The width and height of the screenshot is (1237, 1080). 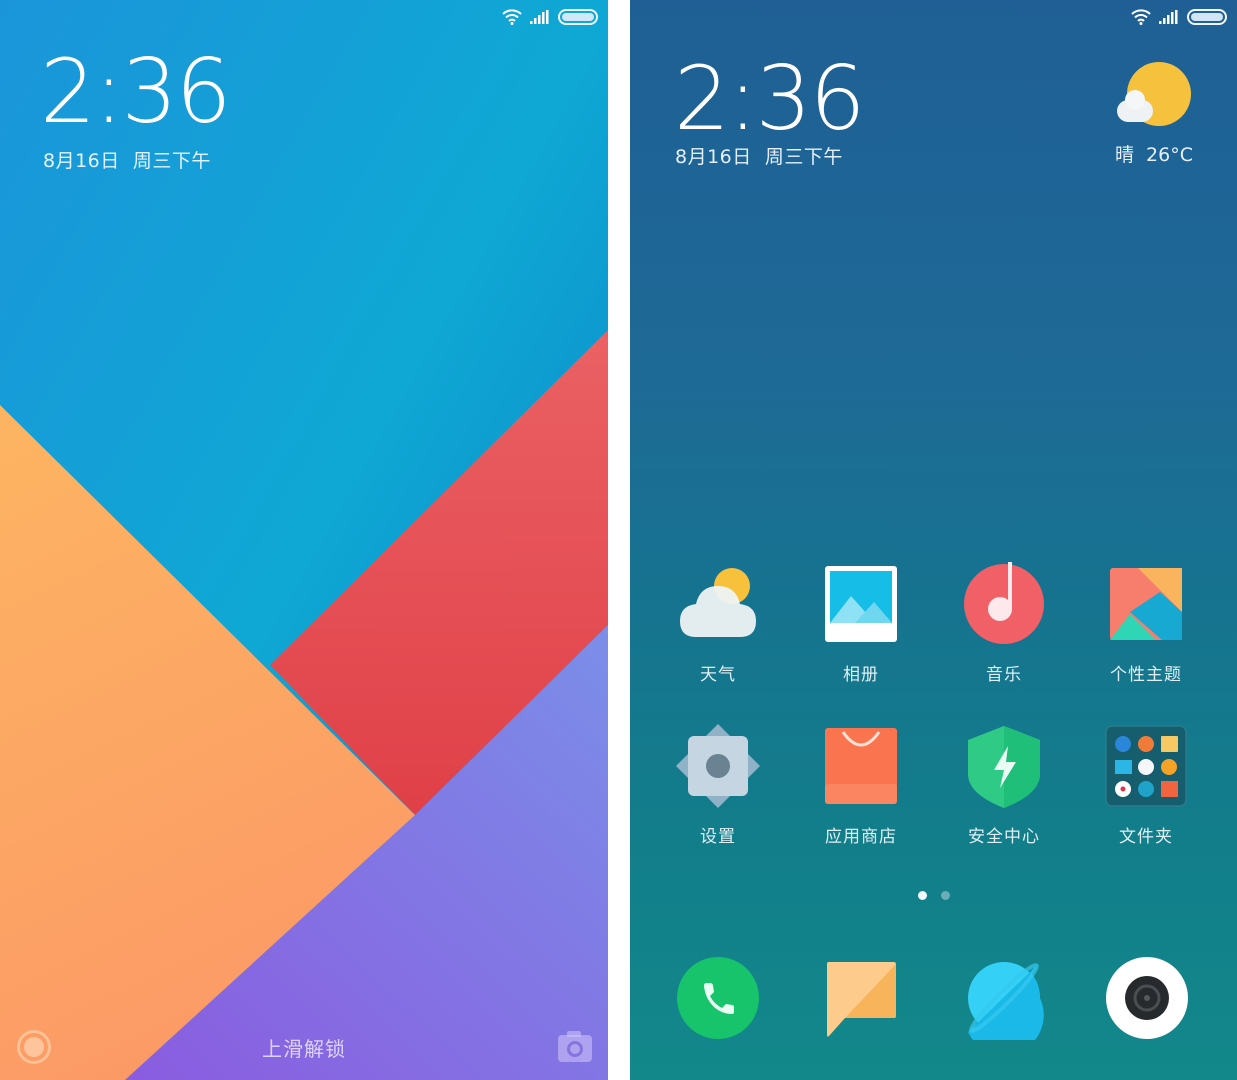 I want to click on app-label: 相册, so click(x=861, y=675).